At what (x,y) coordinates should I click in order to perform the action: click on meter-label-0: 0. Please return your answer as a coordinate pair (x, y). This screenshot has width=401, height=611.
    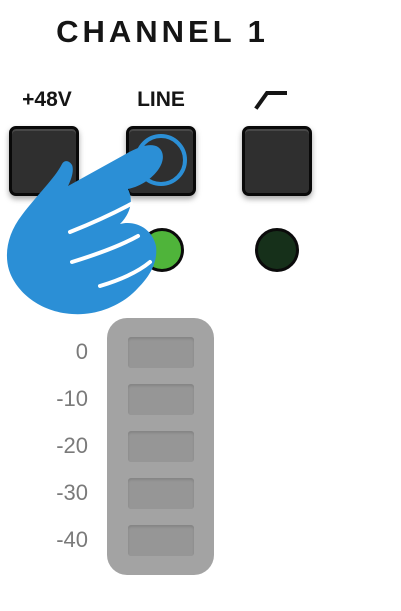
    Looking at the image, I should click on (81, 351).